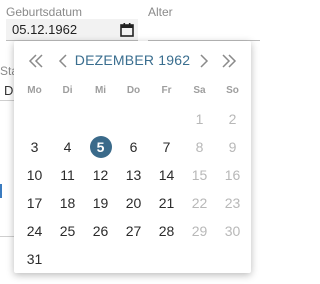  I want to click on weekday-label: Mo, so click(34, 90).